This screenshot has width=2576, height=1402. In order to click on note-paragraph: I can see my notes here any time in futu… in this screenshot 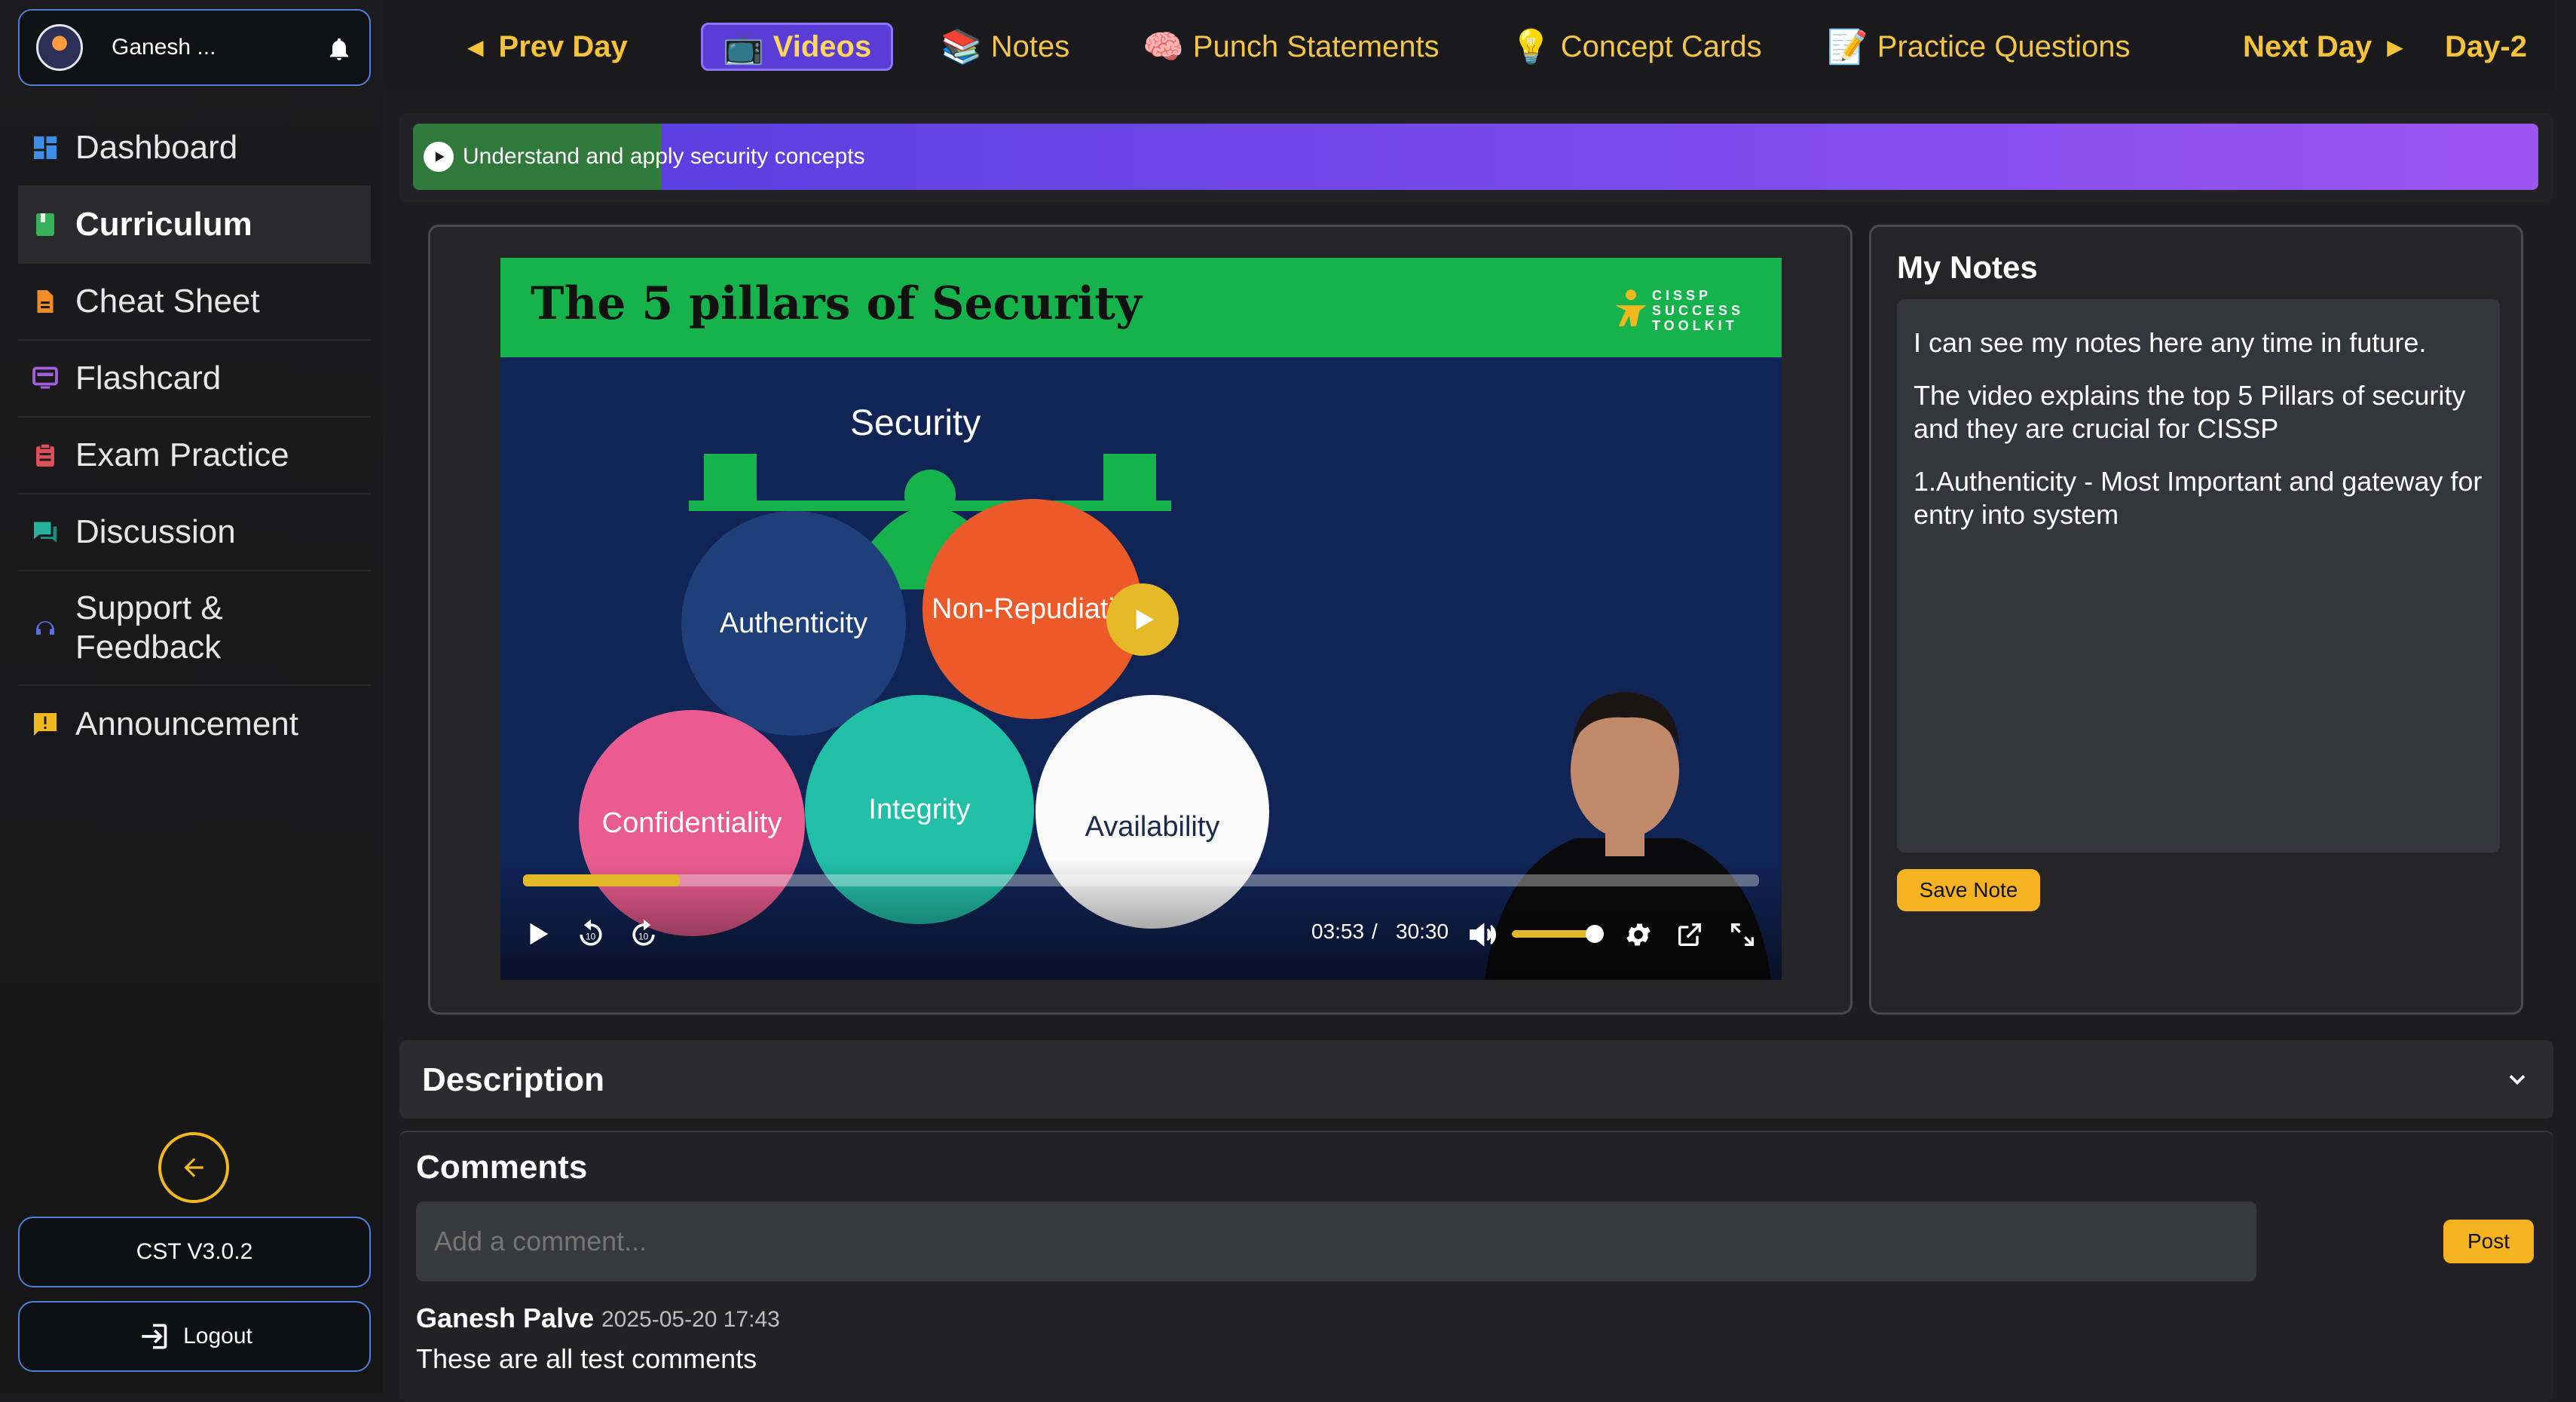, I will do `click(2170, 343)`.